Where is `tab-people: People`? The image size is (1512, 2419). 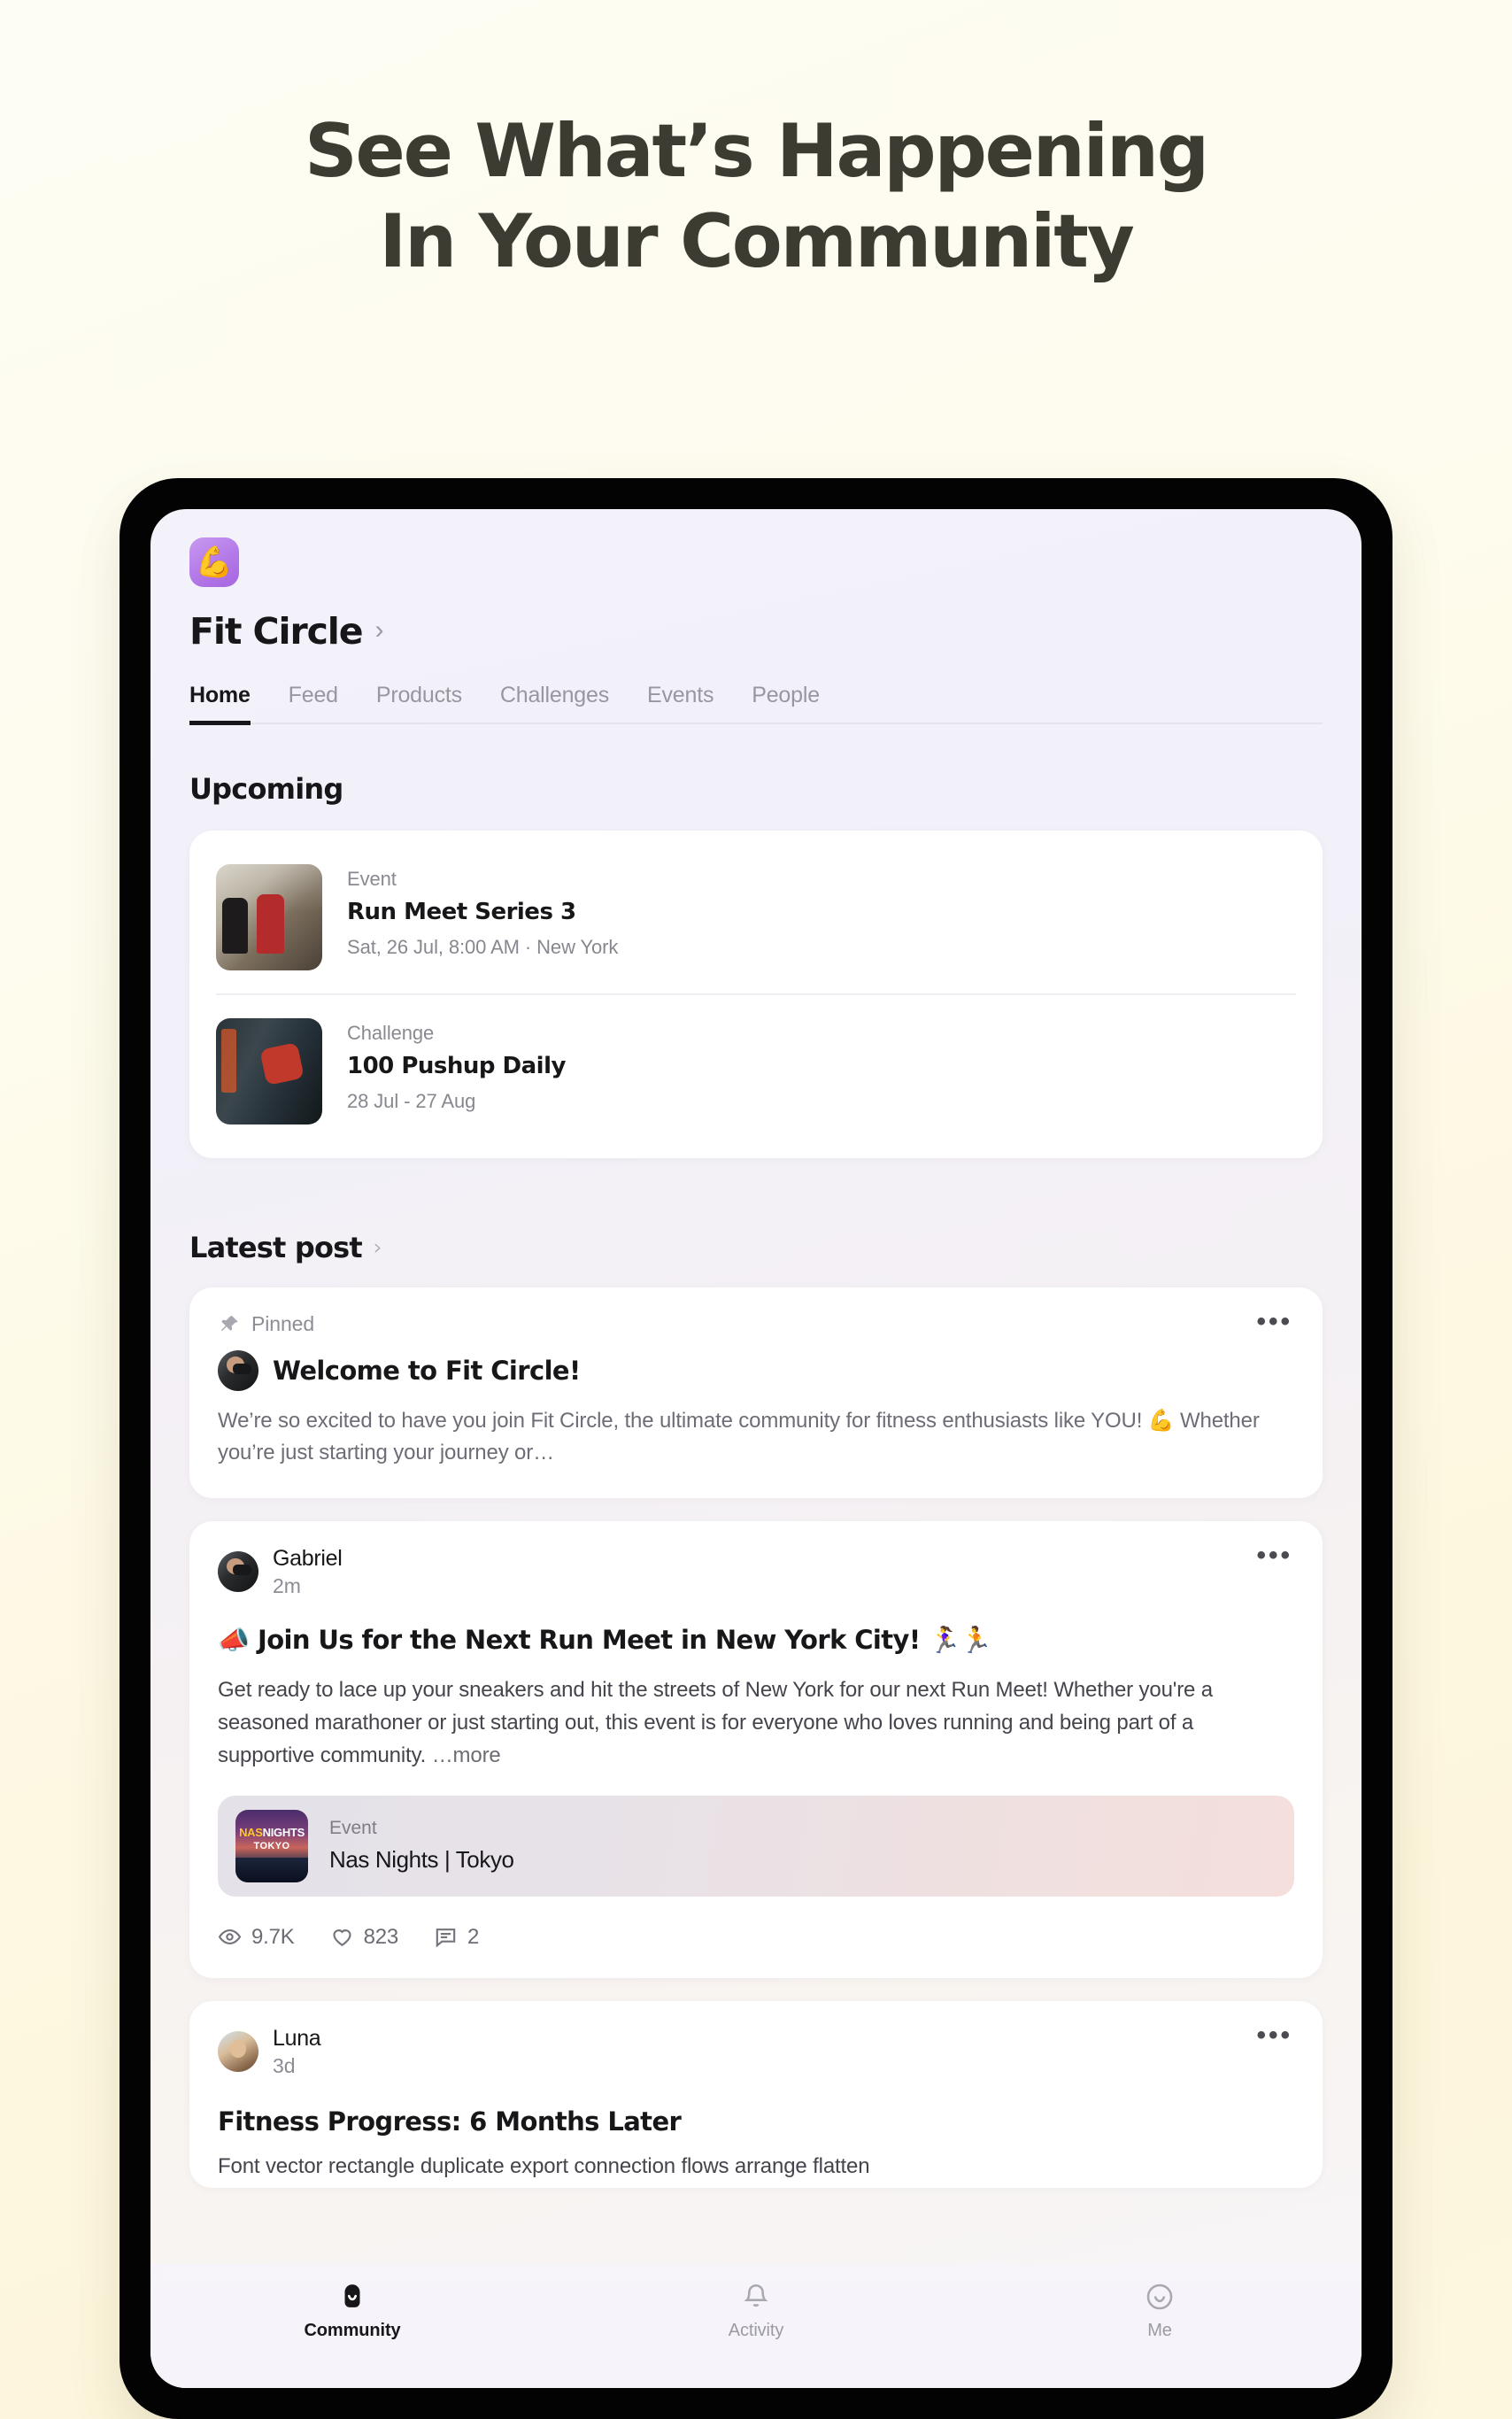
tab-people: People is located at coordinates (786, 703).